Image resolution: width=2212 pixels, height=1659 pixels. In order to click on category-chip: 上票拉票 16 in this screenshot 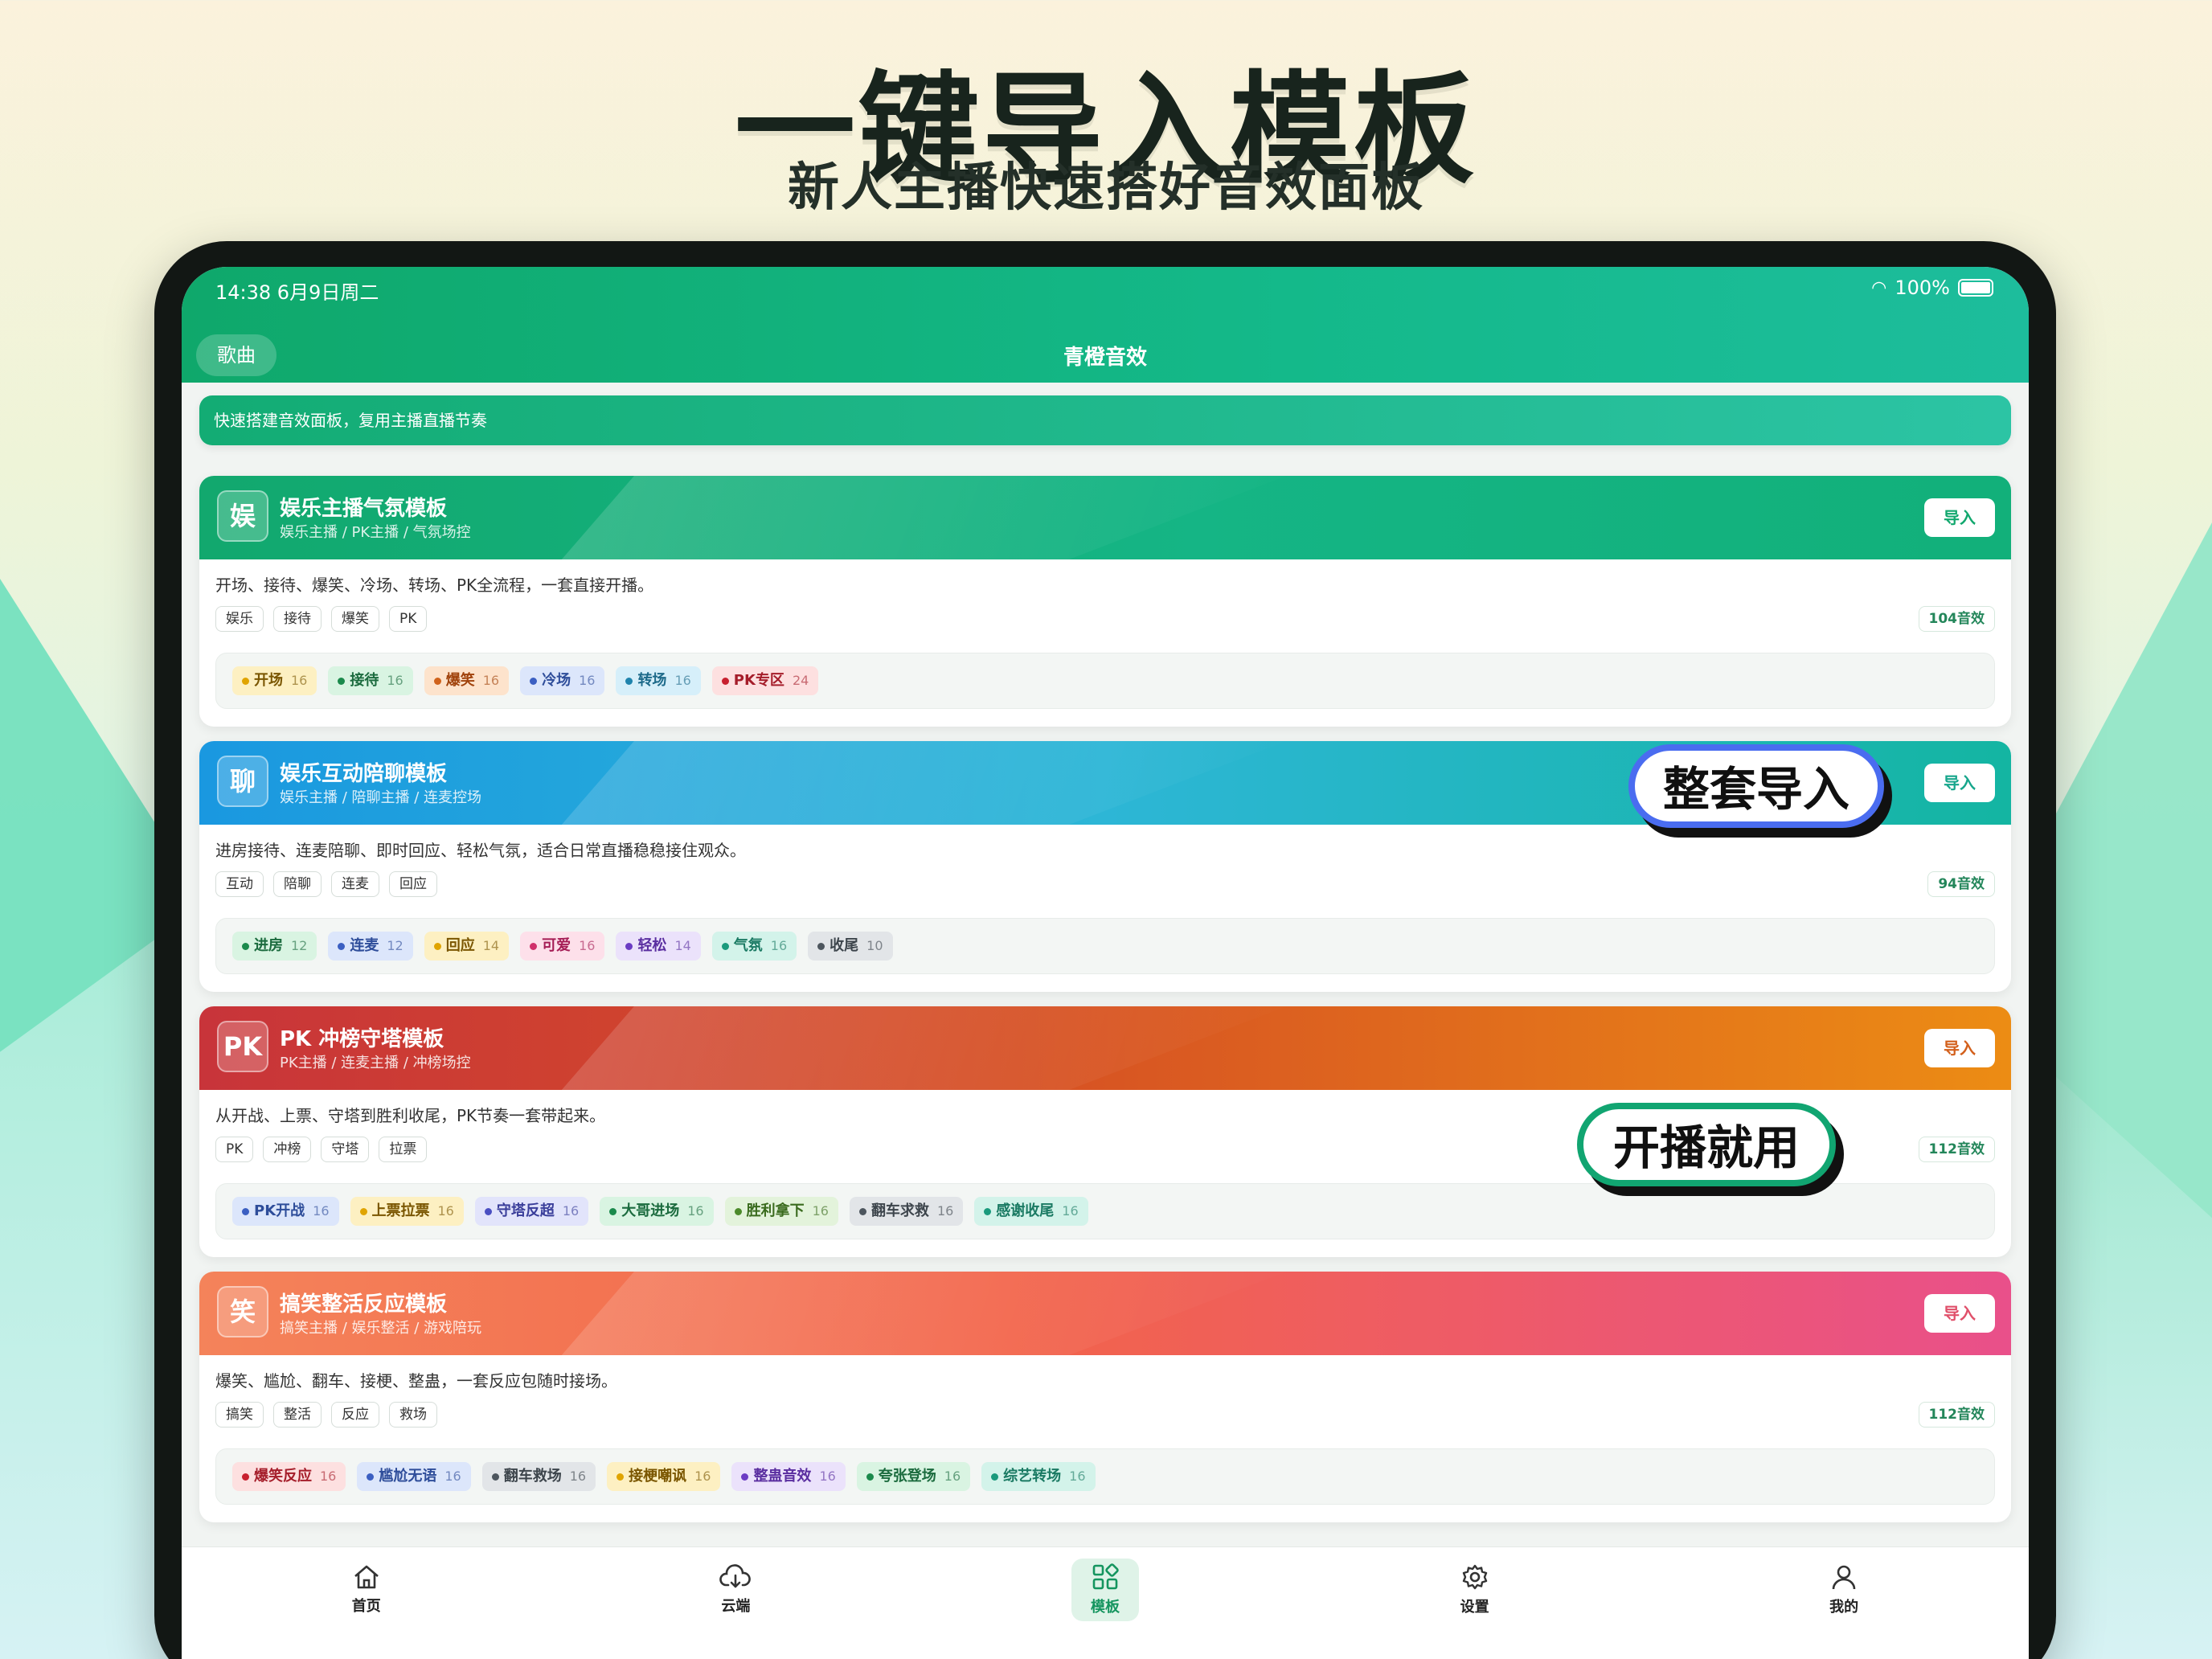, I will do `click(407, 1211)`.